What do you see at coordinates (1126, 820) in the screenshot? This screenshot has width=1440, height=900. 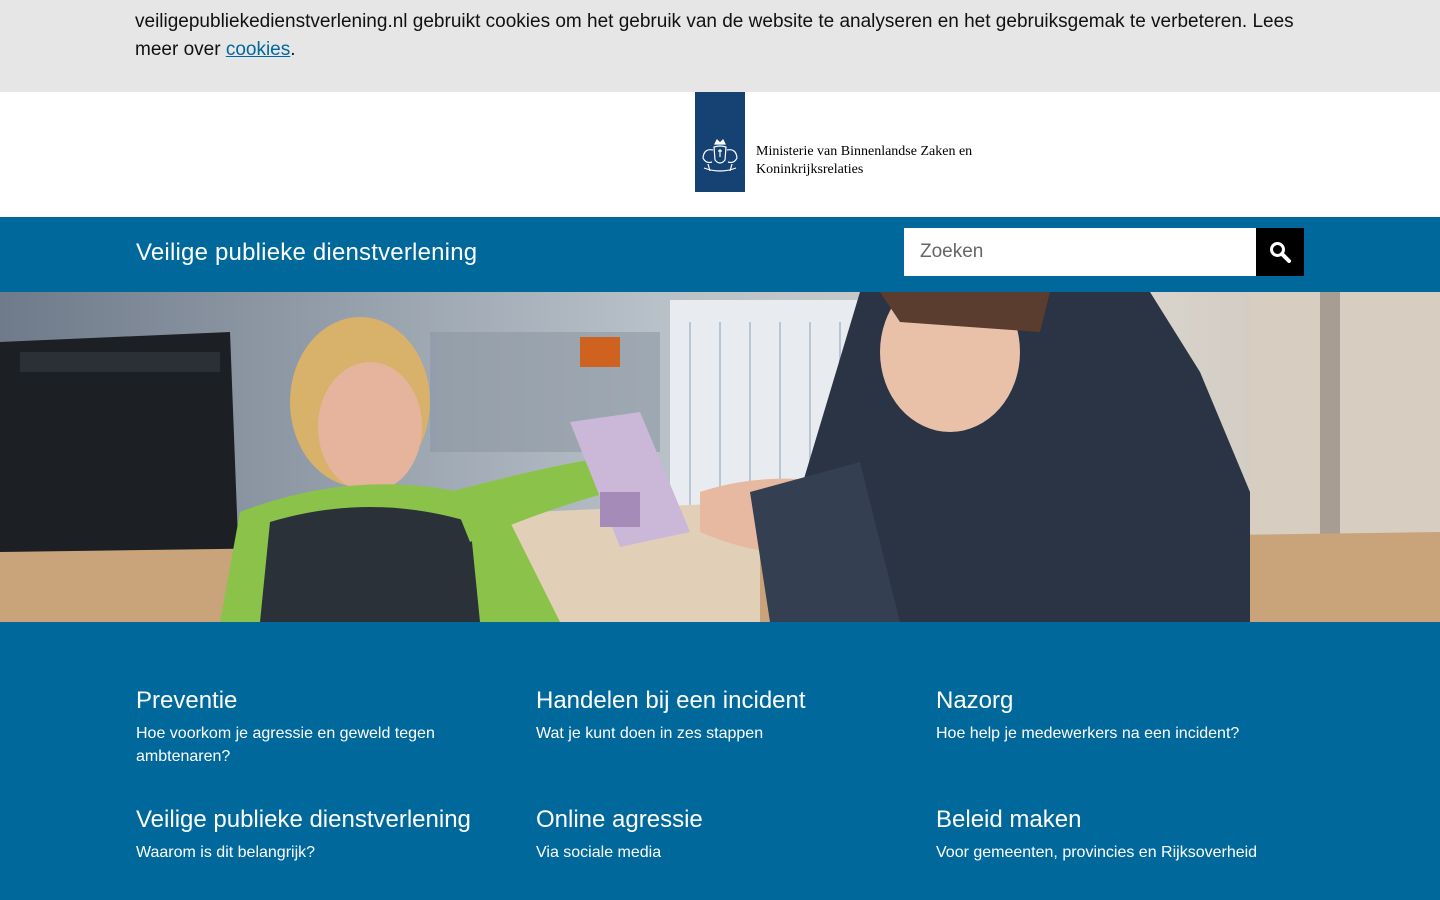 I see `topic-title: Beleid maken` at bounding box center [1126, 820].